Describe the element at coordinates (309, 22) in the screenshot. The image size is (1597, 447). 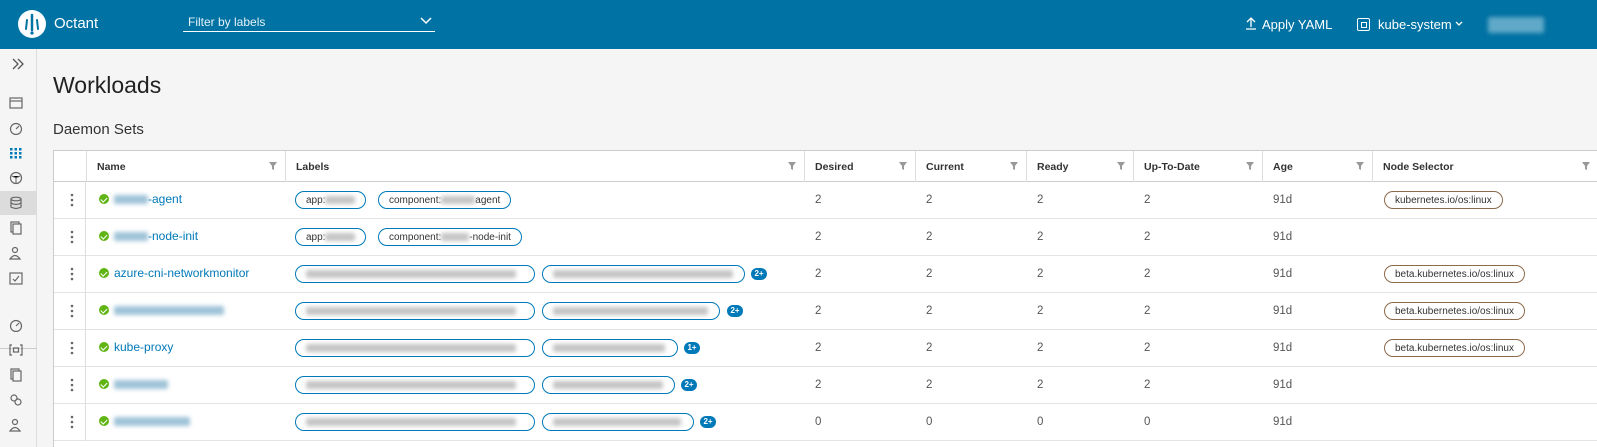
I see `label-filter-select: Filter by labels` at that location.